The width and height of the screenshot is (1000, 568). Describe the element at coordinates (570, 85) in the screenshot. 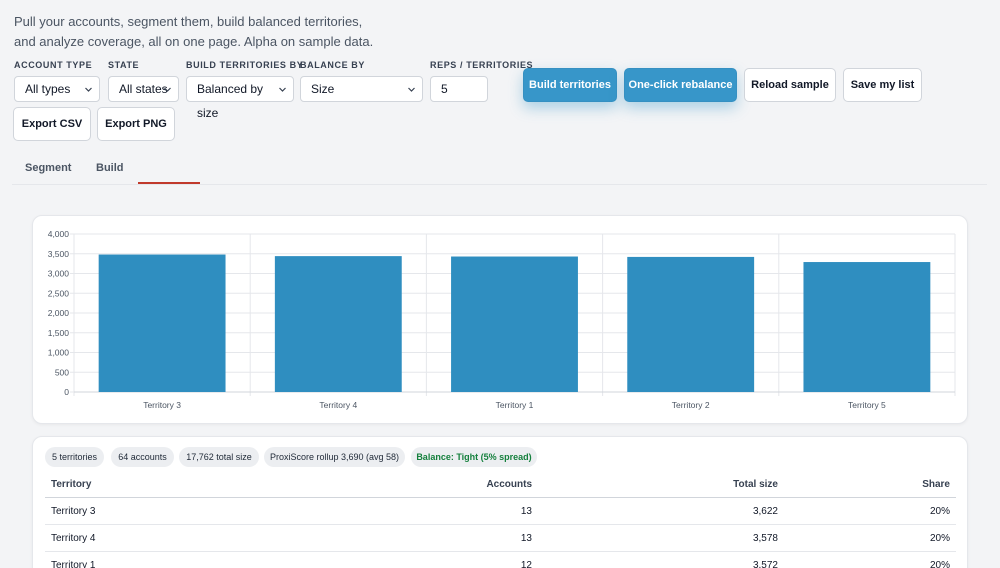

I see `build-territories-button: Build territories` at that location.